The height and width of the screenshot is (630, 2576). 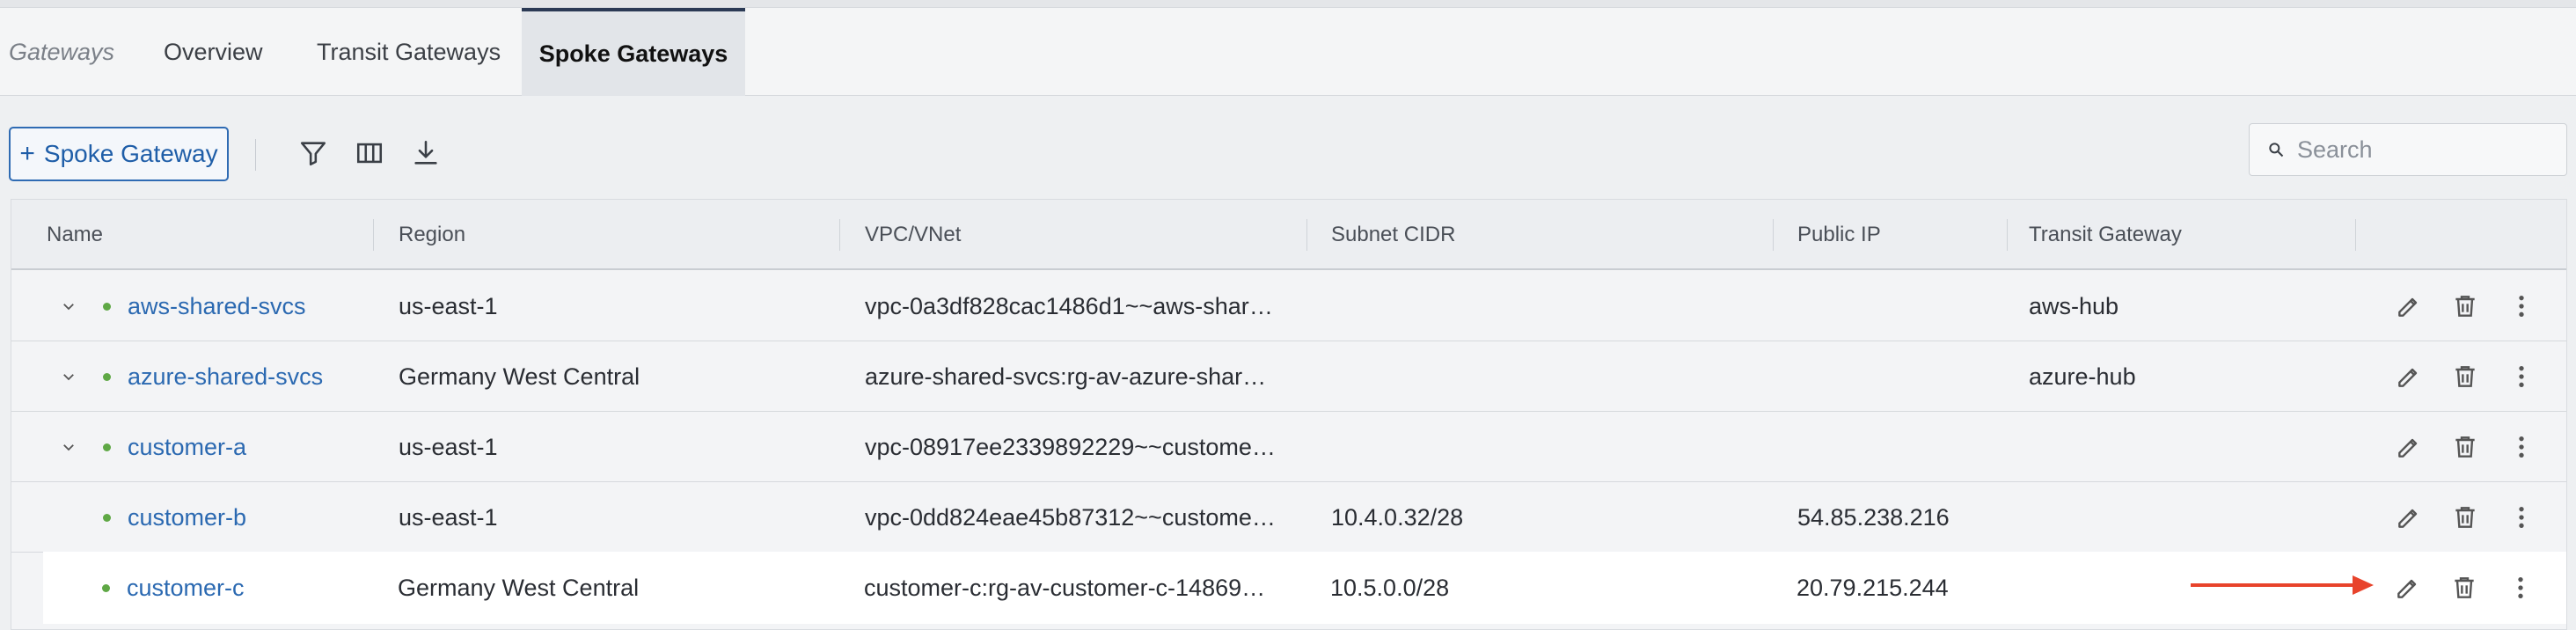 I want to click on vpc-cell: vpc-08917ee2339892229~~customer-a, so click(x=1071, y=447).